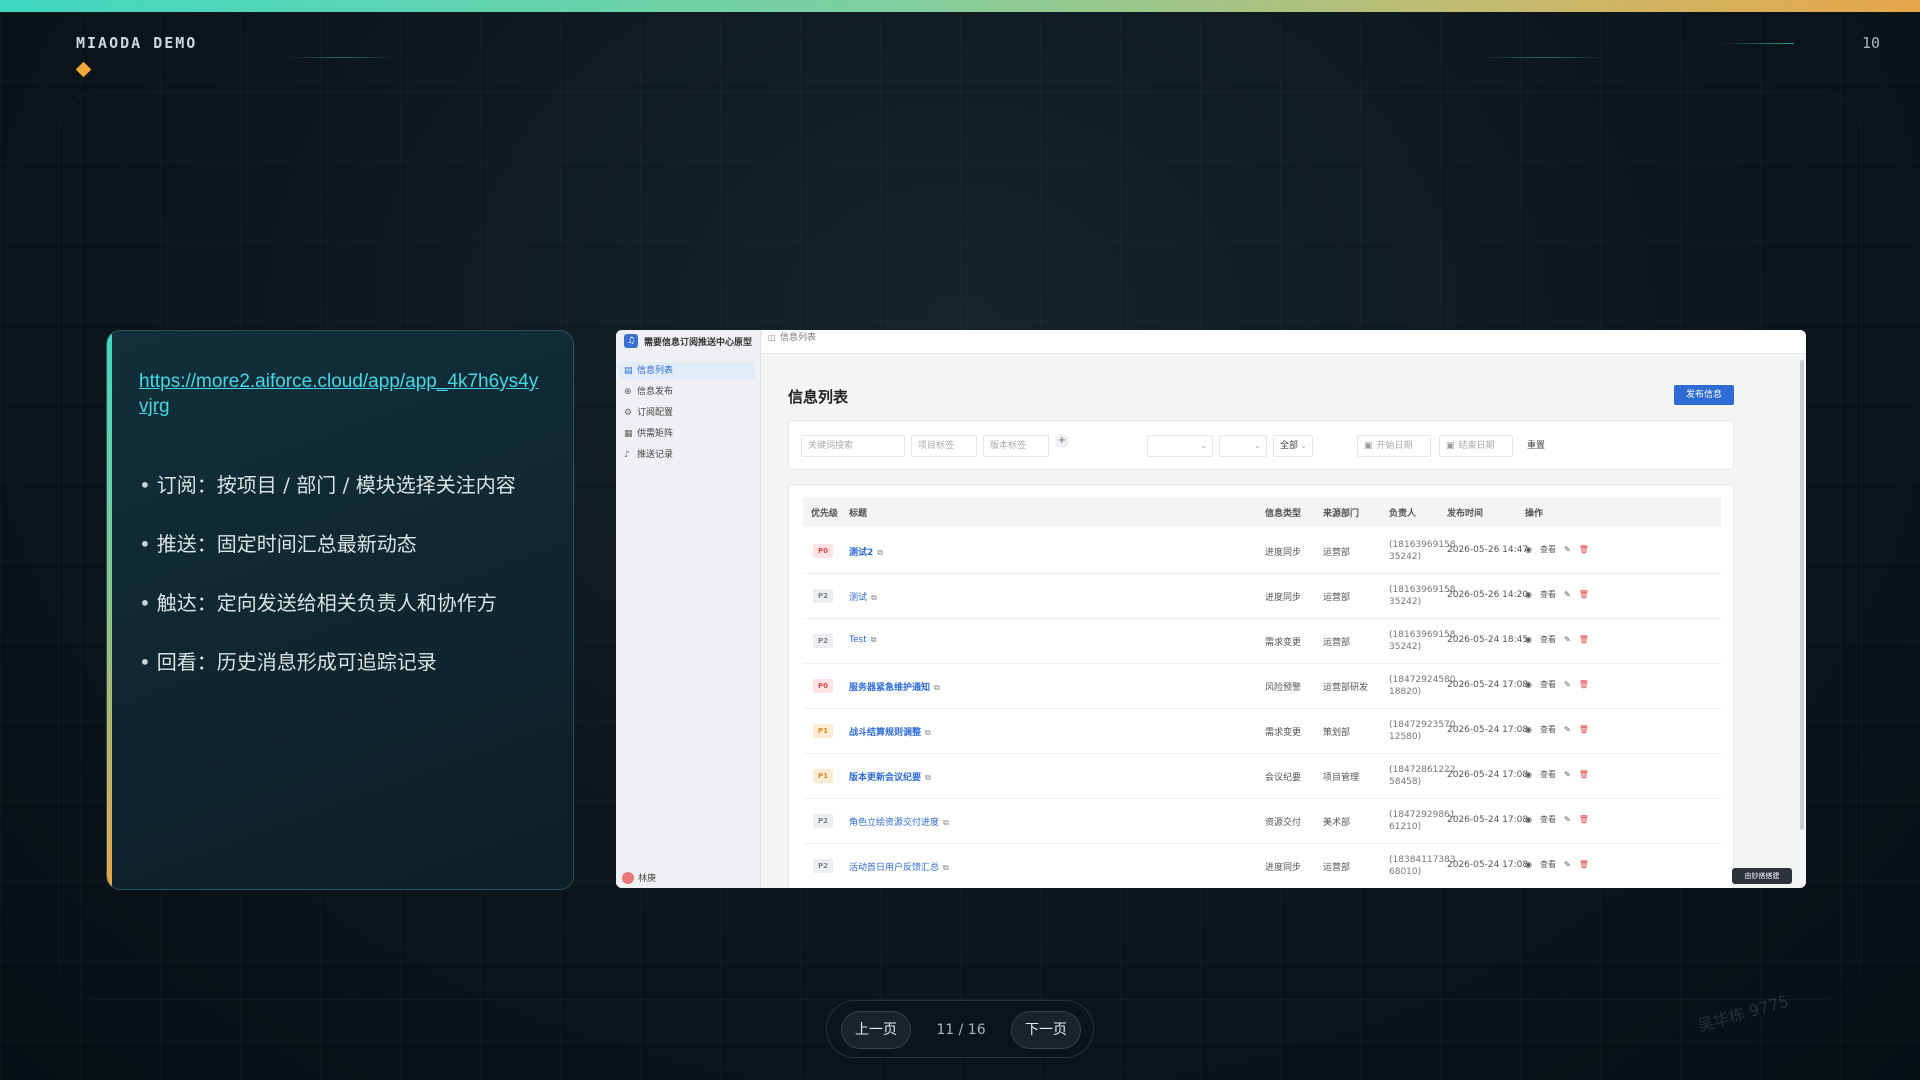  Describe the element at coordinates (628, 413) in the screenshot. I see `gear-icon: ⚙` at that location.